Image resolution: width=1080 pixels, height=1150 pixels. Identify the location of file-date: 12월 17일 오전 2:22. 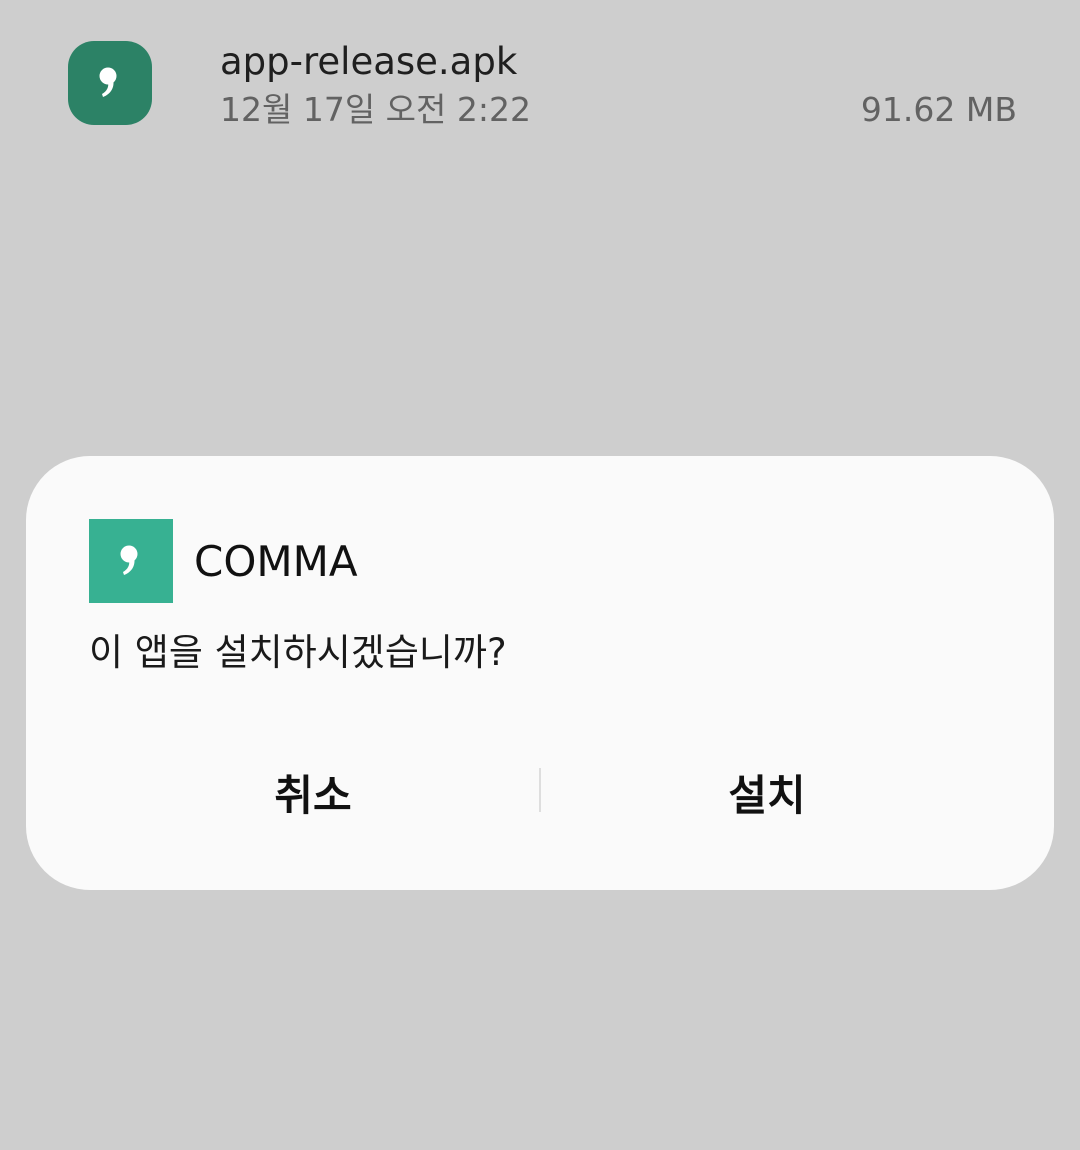
(375, 109).